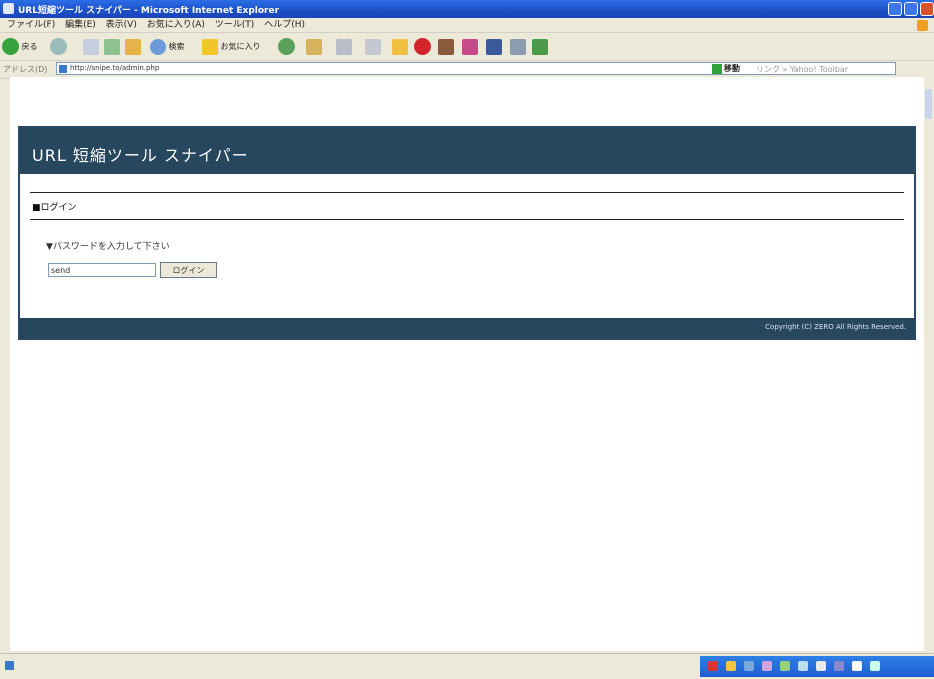 Image resolution: width=934 pixels, height=679 pixels. I want to click on media-icon, so click(494, 46).